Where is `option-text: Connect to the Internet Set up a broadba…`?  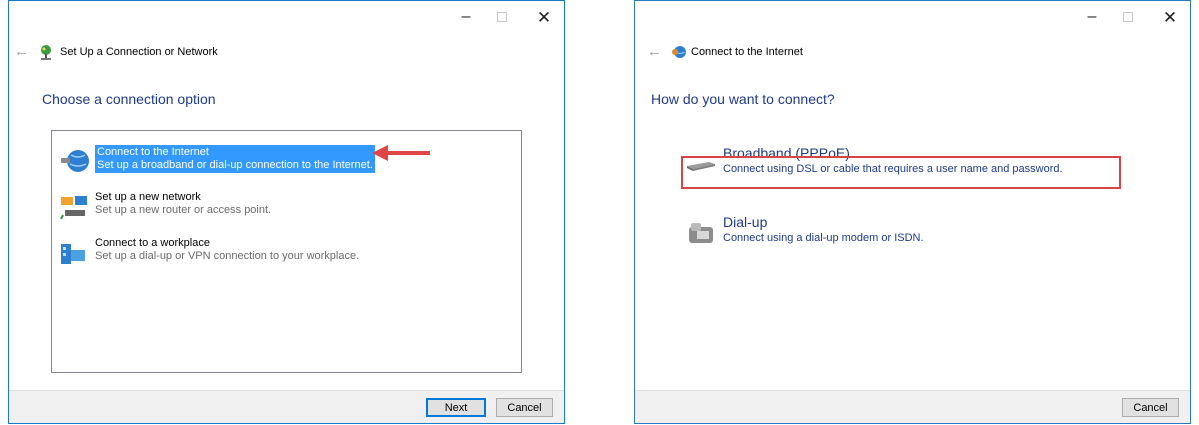 option-text: Connect to the Internet Set up a broadba… is located at coordinates (235, 159).